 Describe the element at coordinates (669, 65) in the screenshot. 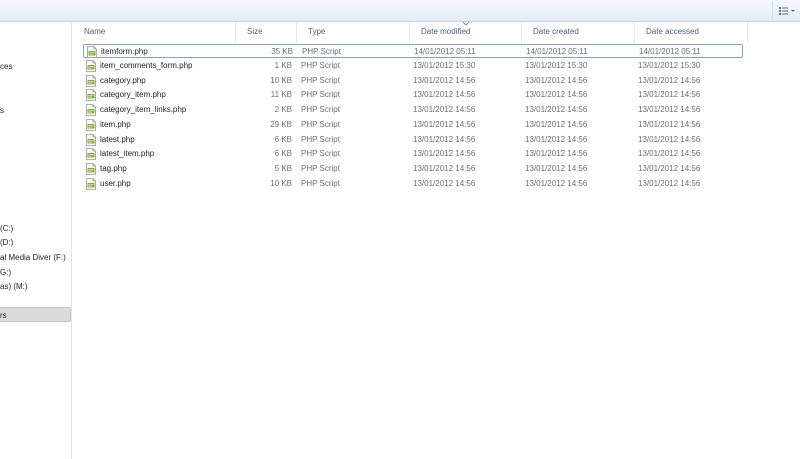

I see `file-date-accessed: 13/01/2012 15:30` at that location.